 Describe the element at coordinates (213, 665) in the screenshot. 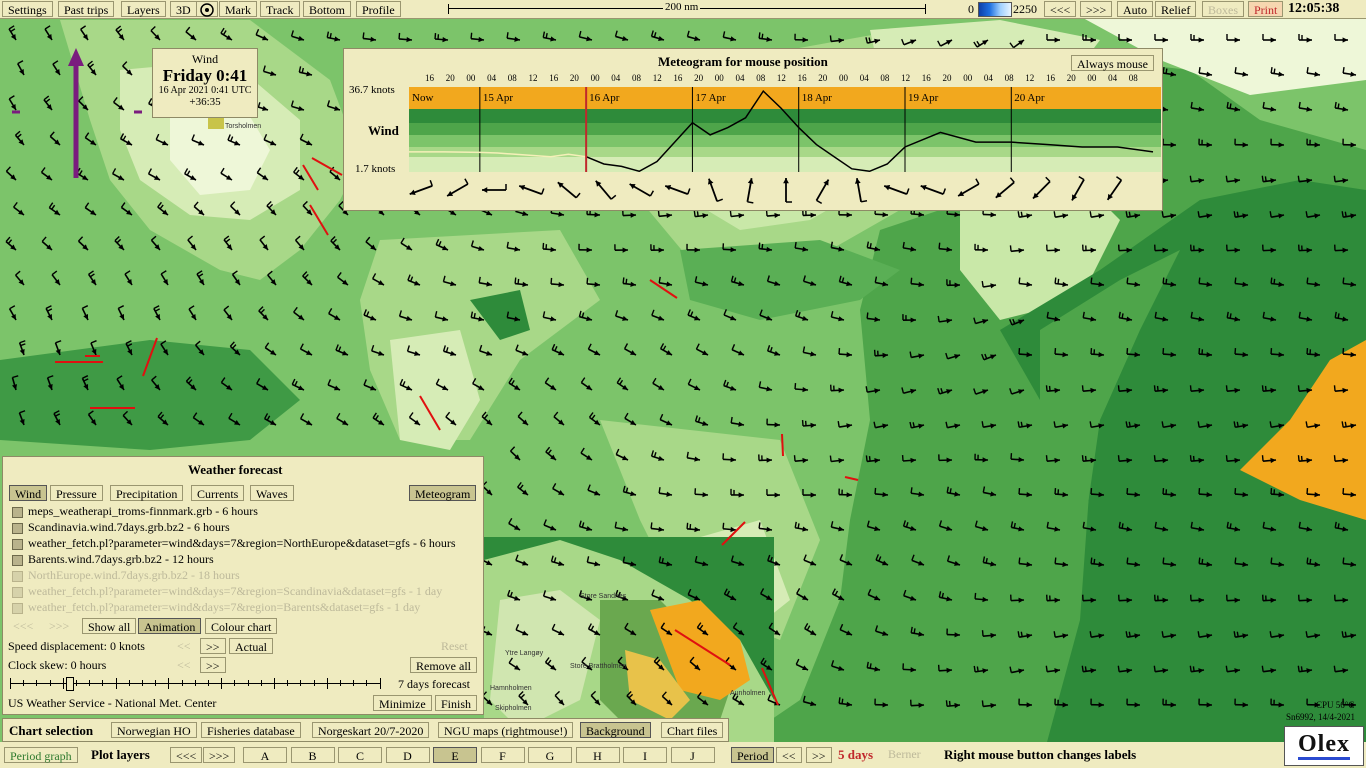

I see `clock-fwd-button: >>` at that location.